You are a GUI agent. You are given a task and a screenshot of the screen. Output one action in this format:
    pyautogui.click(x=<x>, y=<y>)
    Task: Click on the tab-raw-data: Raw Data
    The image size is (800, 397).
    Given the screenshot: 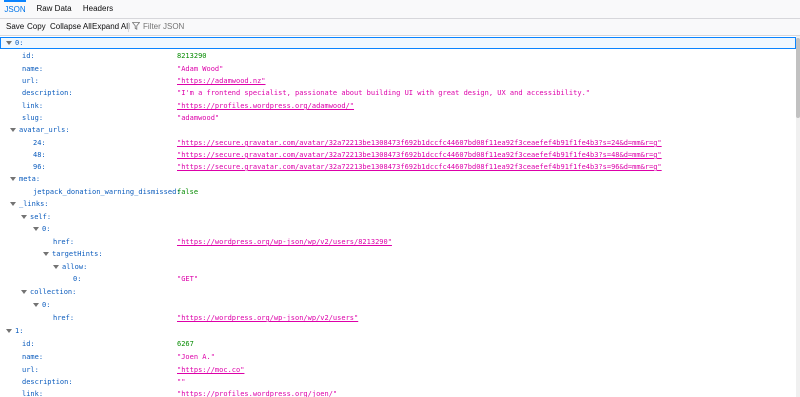 What is the action you would take?
    pyautogui.click(x=54, y=9)
    